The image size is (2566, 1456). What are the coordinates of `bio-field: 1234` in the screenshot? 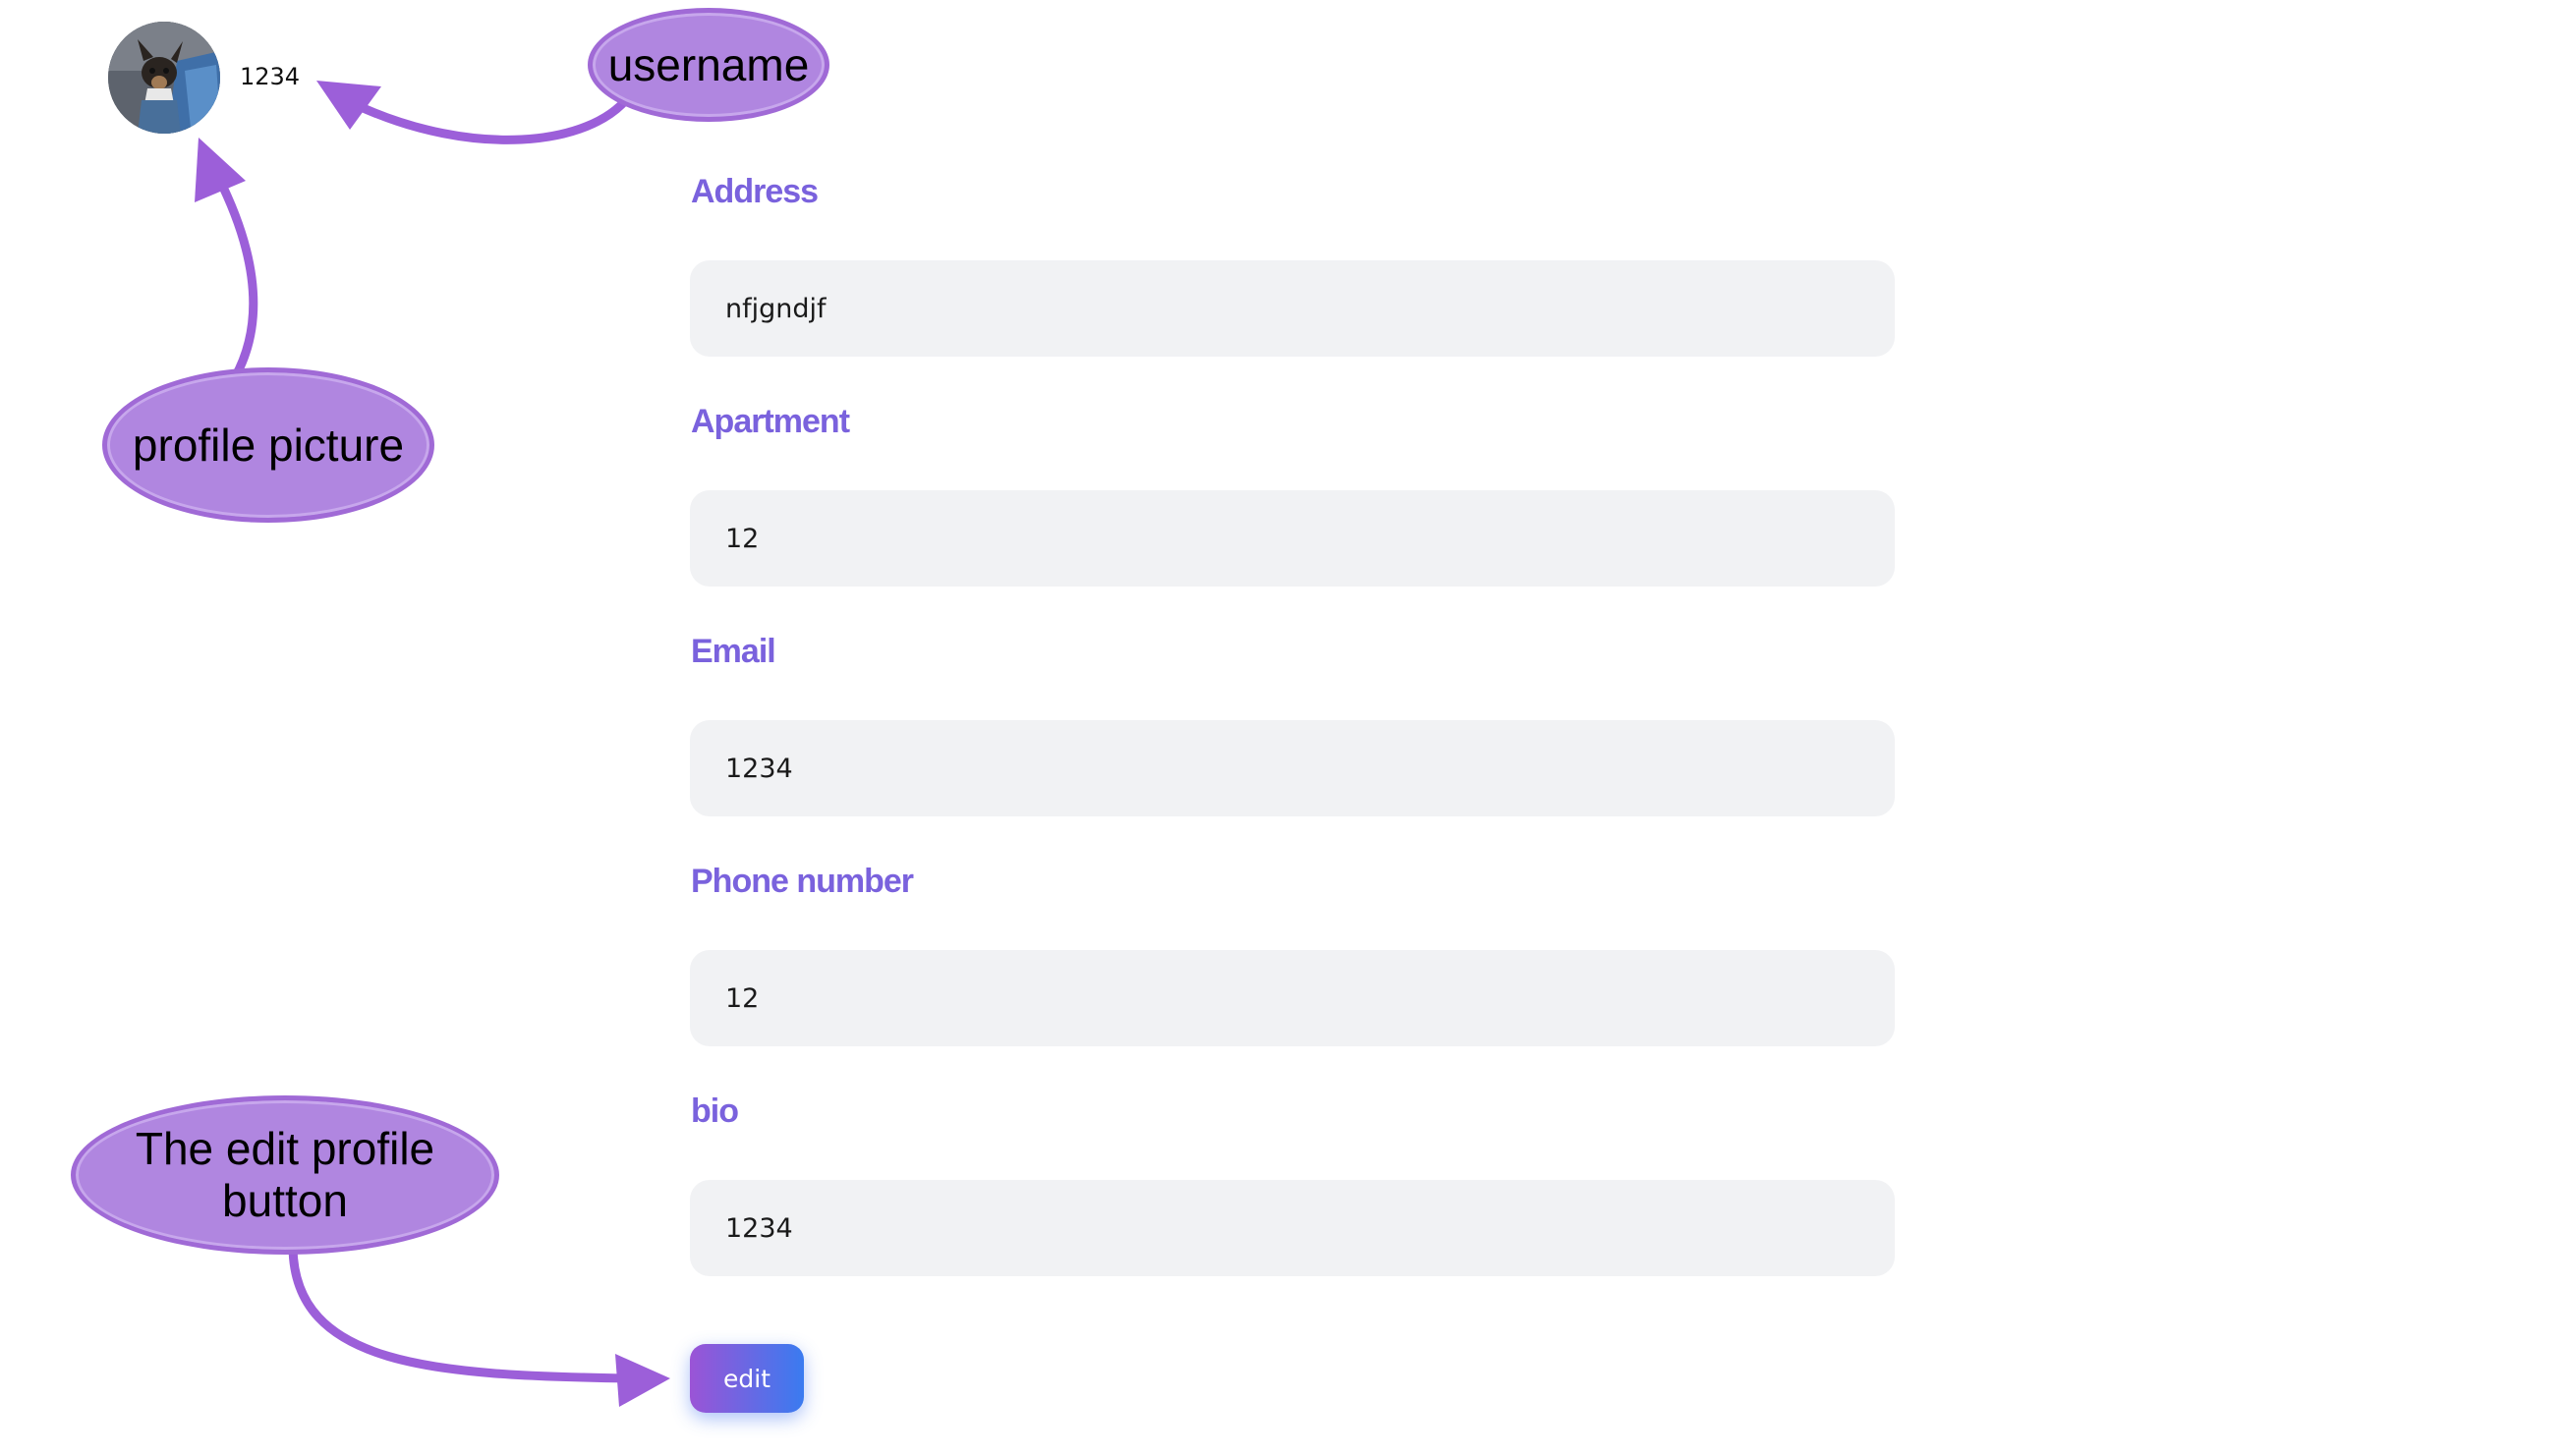 It's located at (1292, 1228).